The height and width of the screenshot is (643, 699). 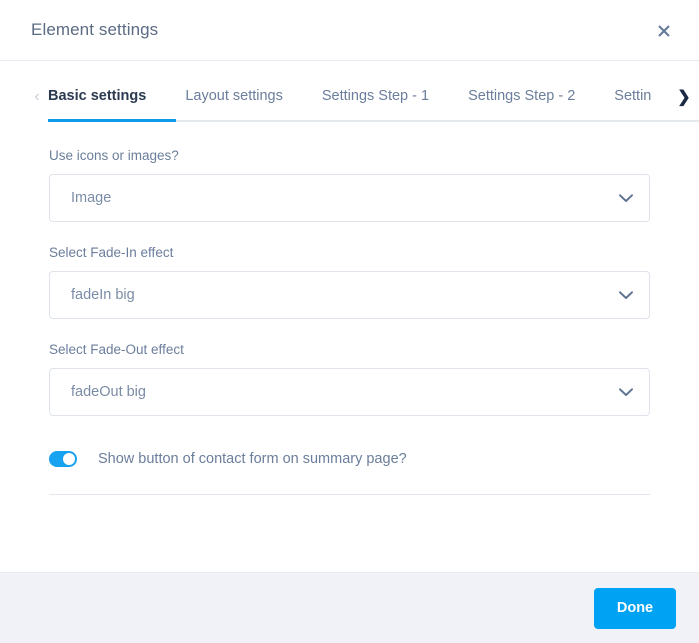 What do you see at coordinates (349, 270) in the screenshot?
I see `field-select-fade-in-effect: Select Fade-In effect fadeIn big` at bounding box center [349, 270].